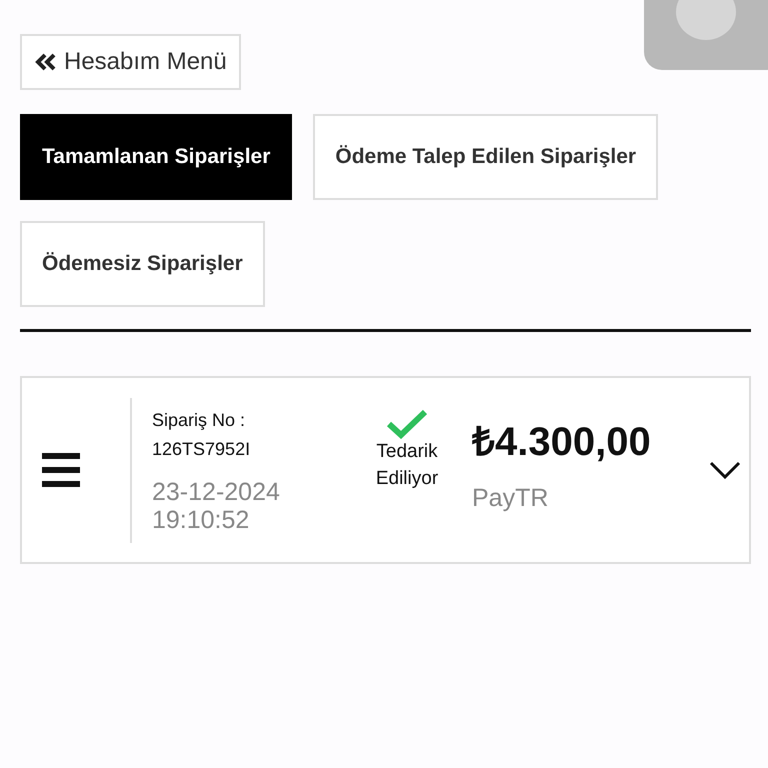 This screenshot has height=768, width=768. What do you see at coordinates (725, 470) in the screenshot?
I see `chevron-icon` at bounding box center [725, 470].